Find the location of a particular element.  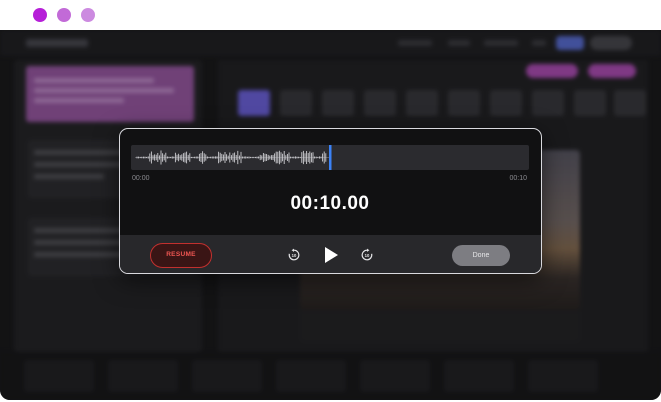

play-icon is located at coordinates (331, 255).